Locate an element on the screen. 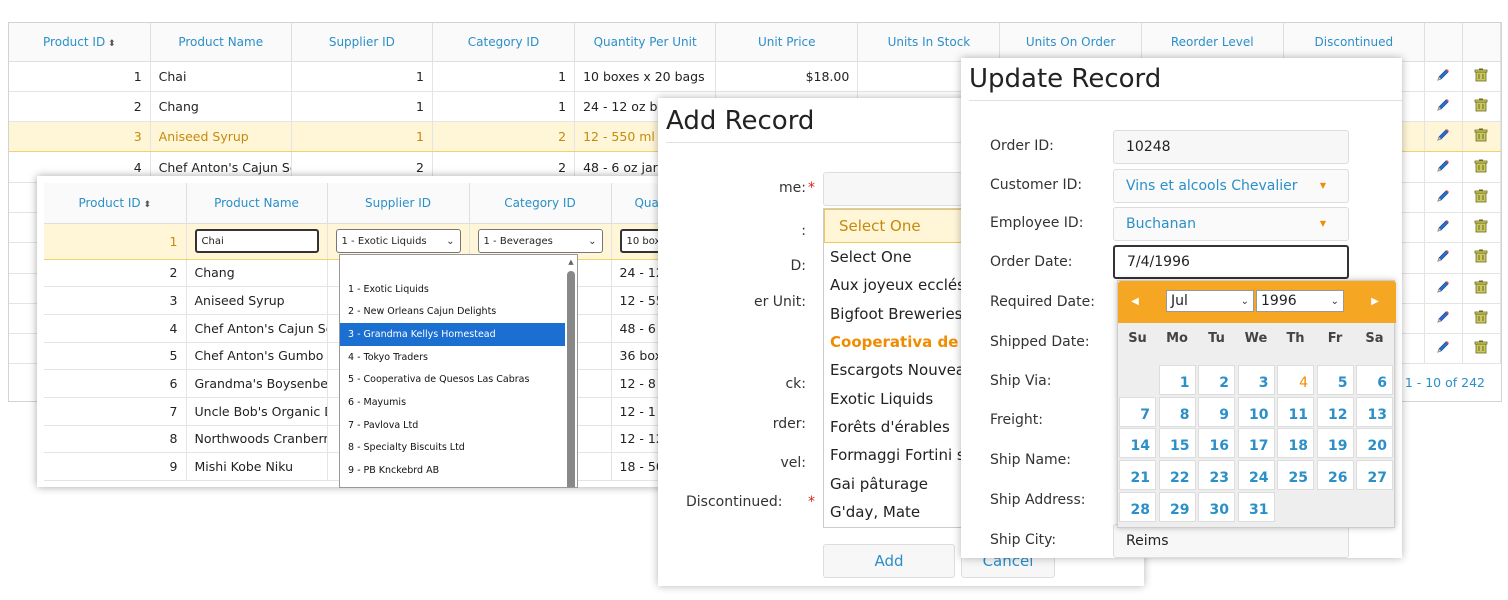 The height and width of the screenshot is (600, 1508). calendar-day: 9 is located at coordinates (1216, 411).